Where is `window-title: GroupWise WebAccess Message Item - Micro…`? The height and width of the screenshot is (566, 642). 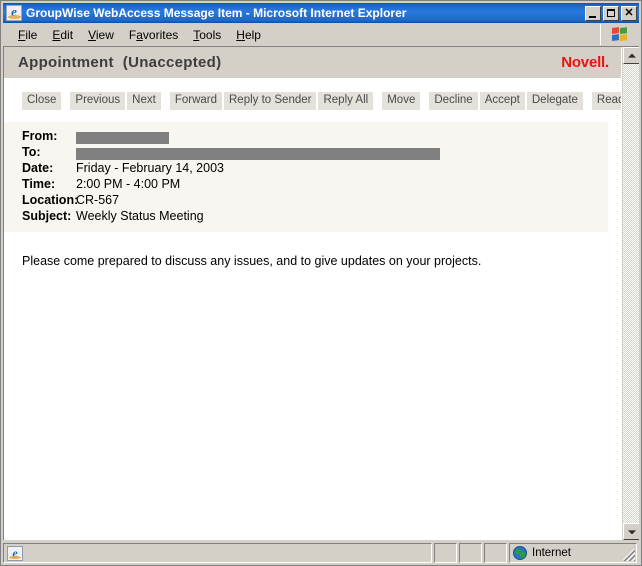
window-title: GroupWise WebAccess Message Item - Micro… is located at coordinates (216, 13).